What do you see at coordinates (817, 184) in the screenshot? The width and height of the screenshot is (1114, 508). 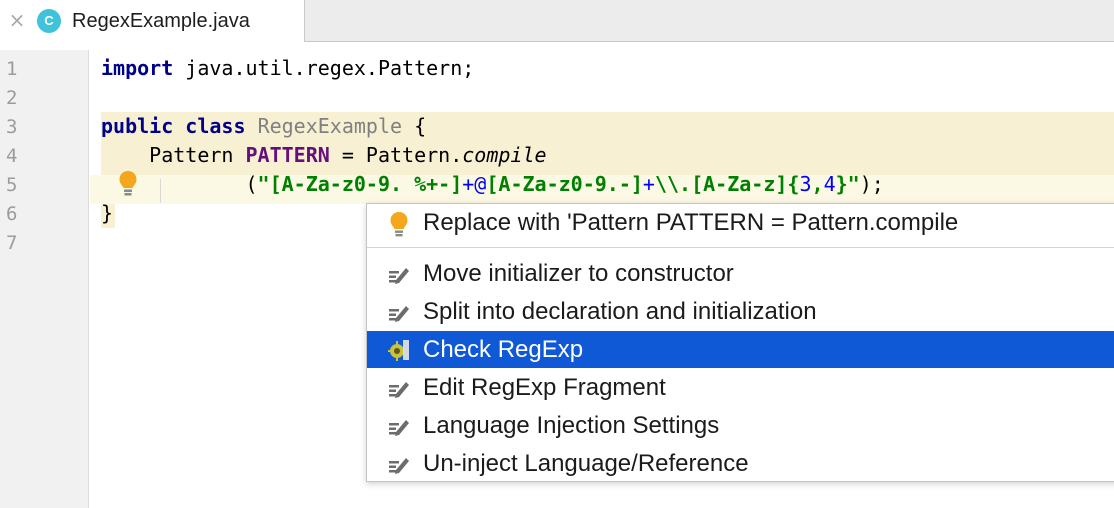 I see `string-literal: ,` at bounding box center [817, 184].